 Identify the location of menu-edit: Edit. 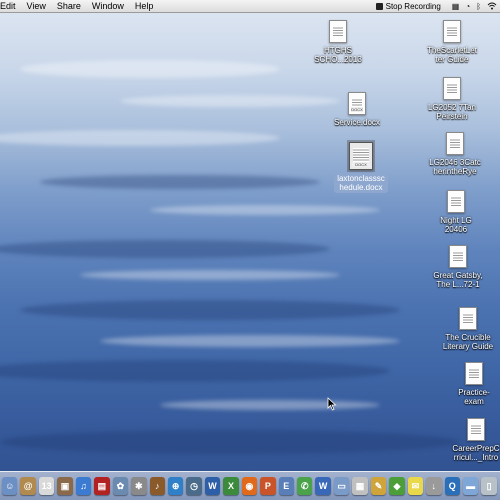
(11, 6).